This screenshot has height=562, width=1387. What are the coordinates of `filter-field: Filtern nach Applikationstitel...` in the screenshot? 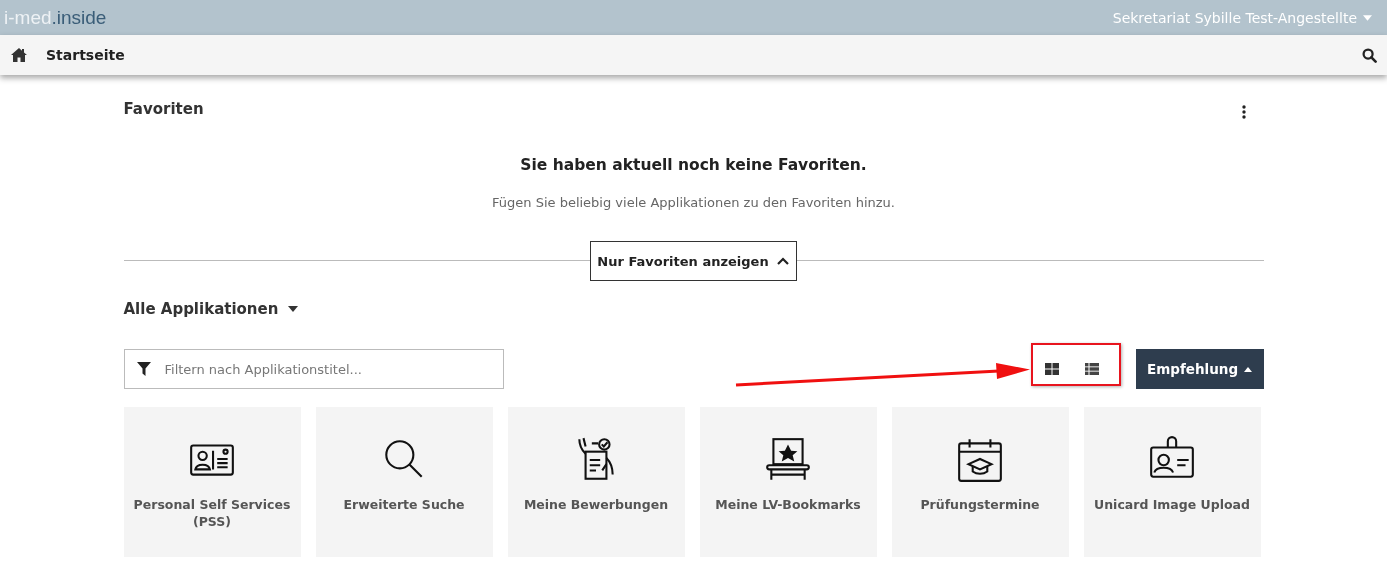 It's located at (313, 369).